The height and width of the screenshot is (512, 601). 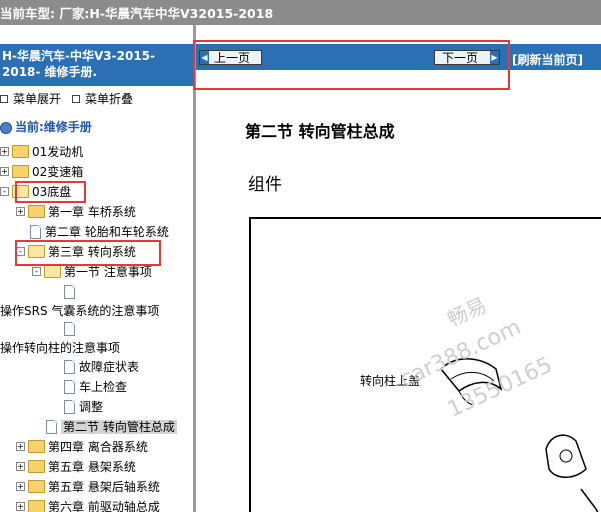 I want to click on tree-item-symptom: 故障症状表, so click(x=101, y=367).